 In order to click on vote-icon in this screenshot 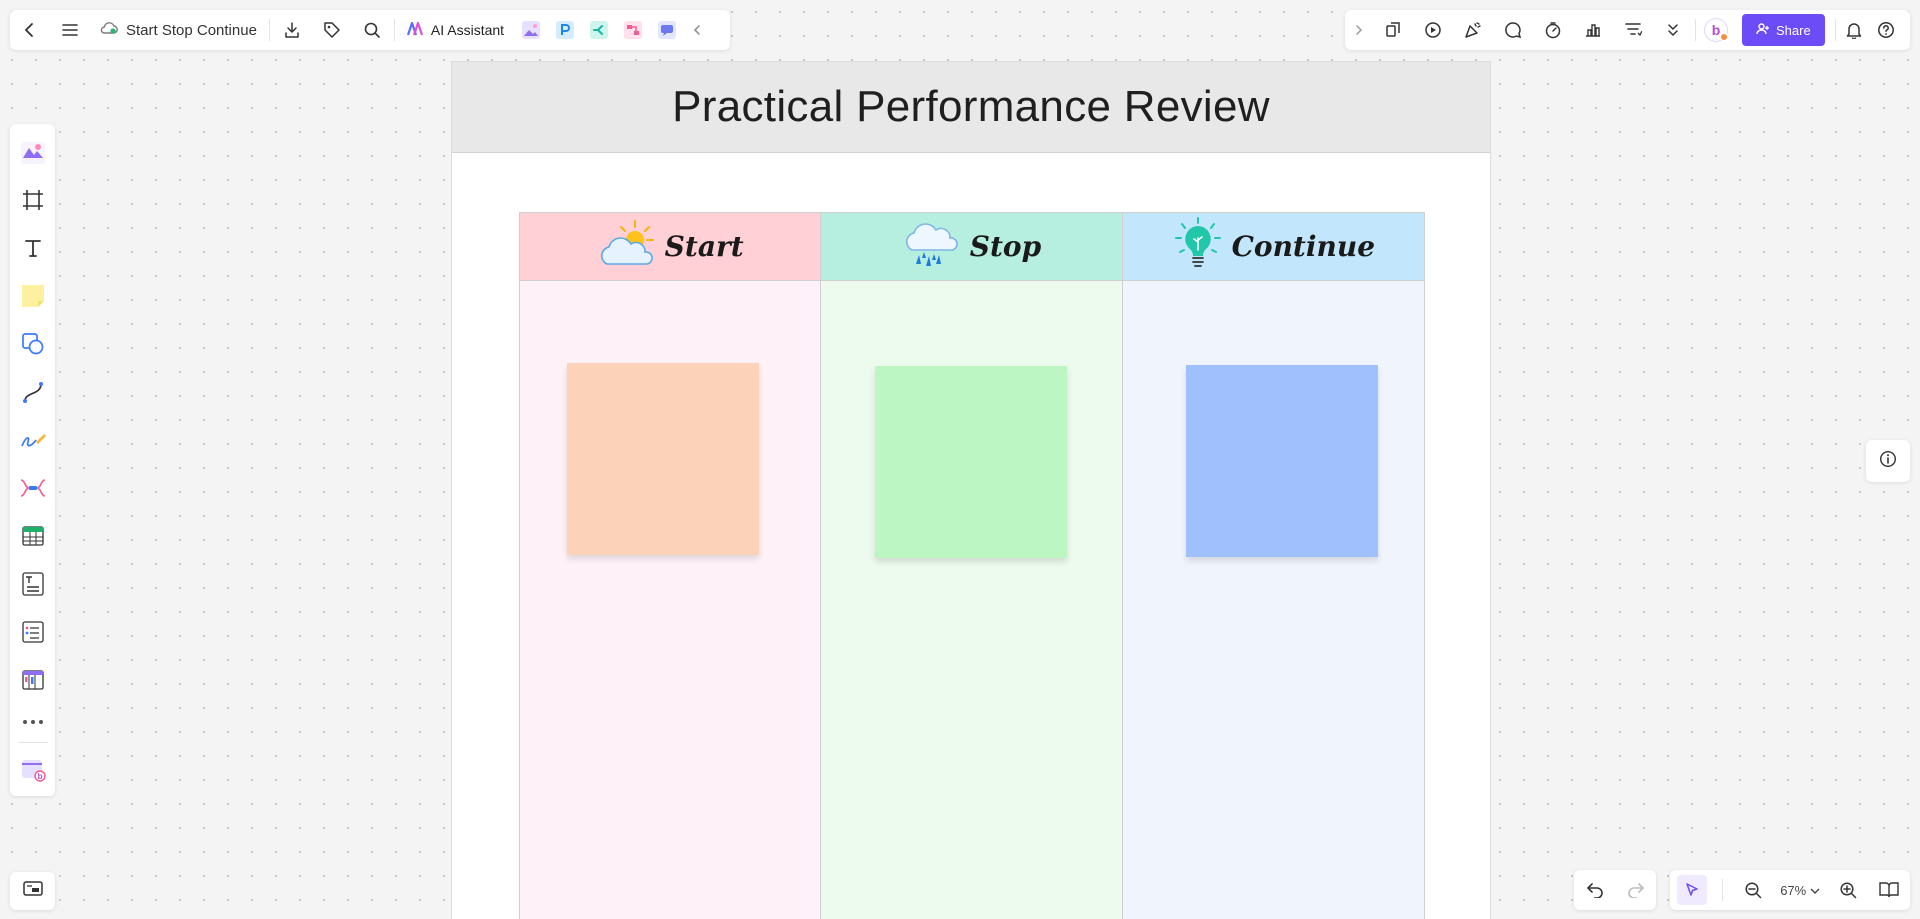, I will do `click(1593, 30)`.